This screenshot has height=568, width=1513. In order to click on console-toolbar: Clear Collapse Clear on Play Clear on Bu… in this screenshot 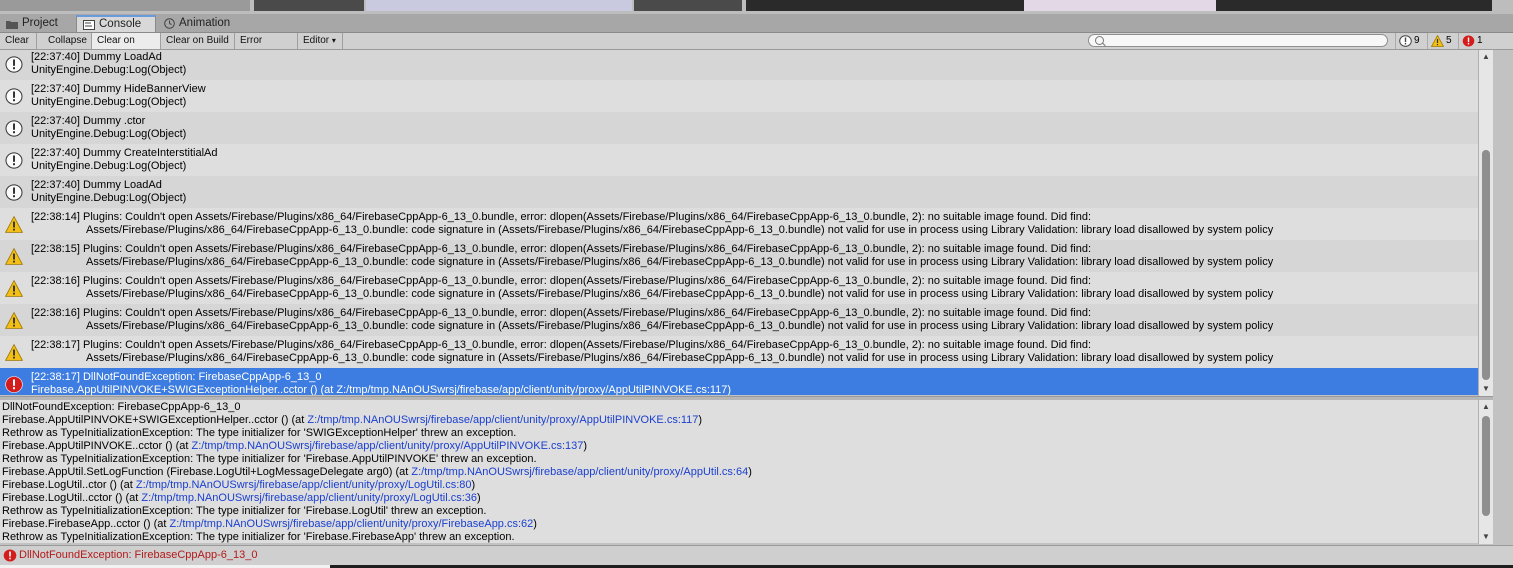, I will do `click(756, 47)`.